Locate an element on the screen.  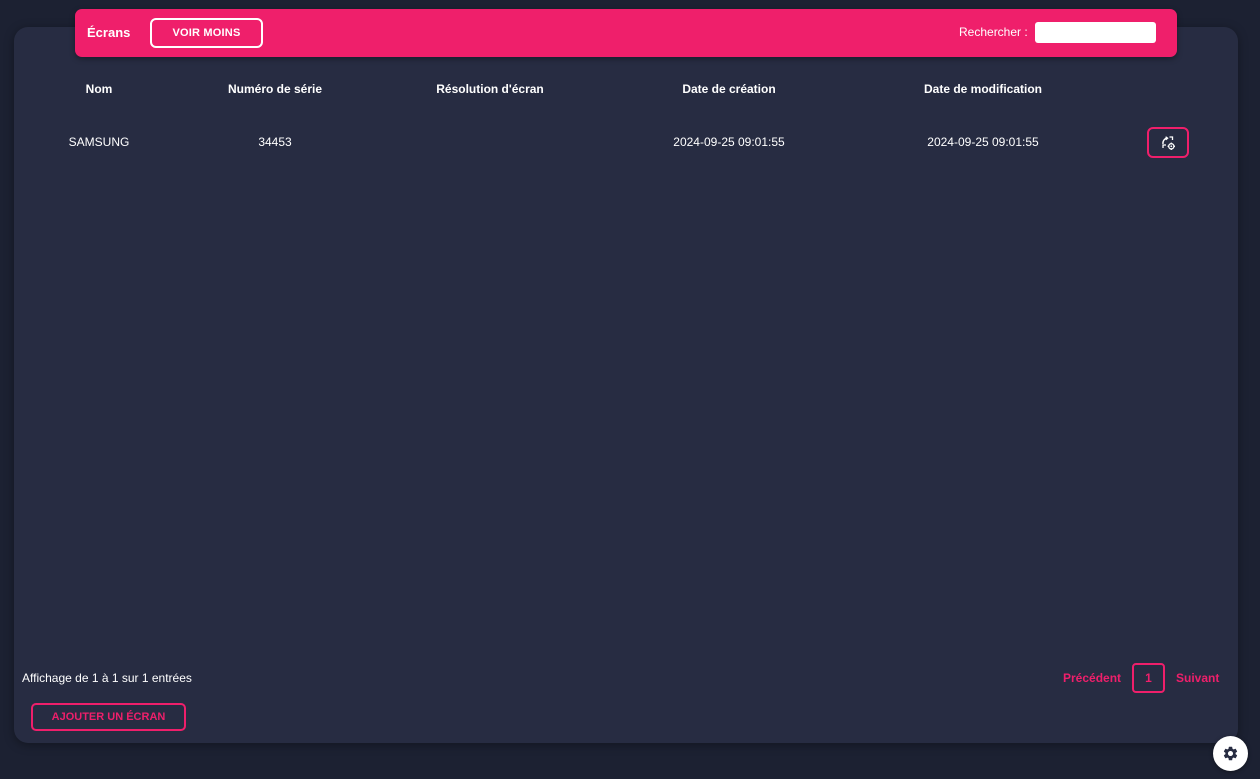
row-action-button is located at coordinates (1168, 142).